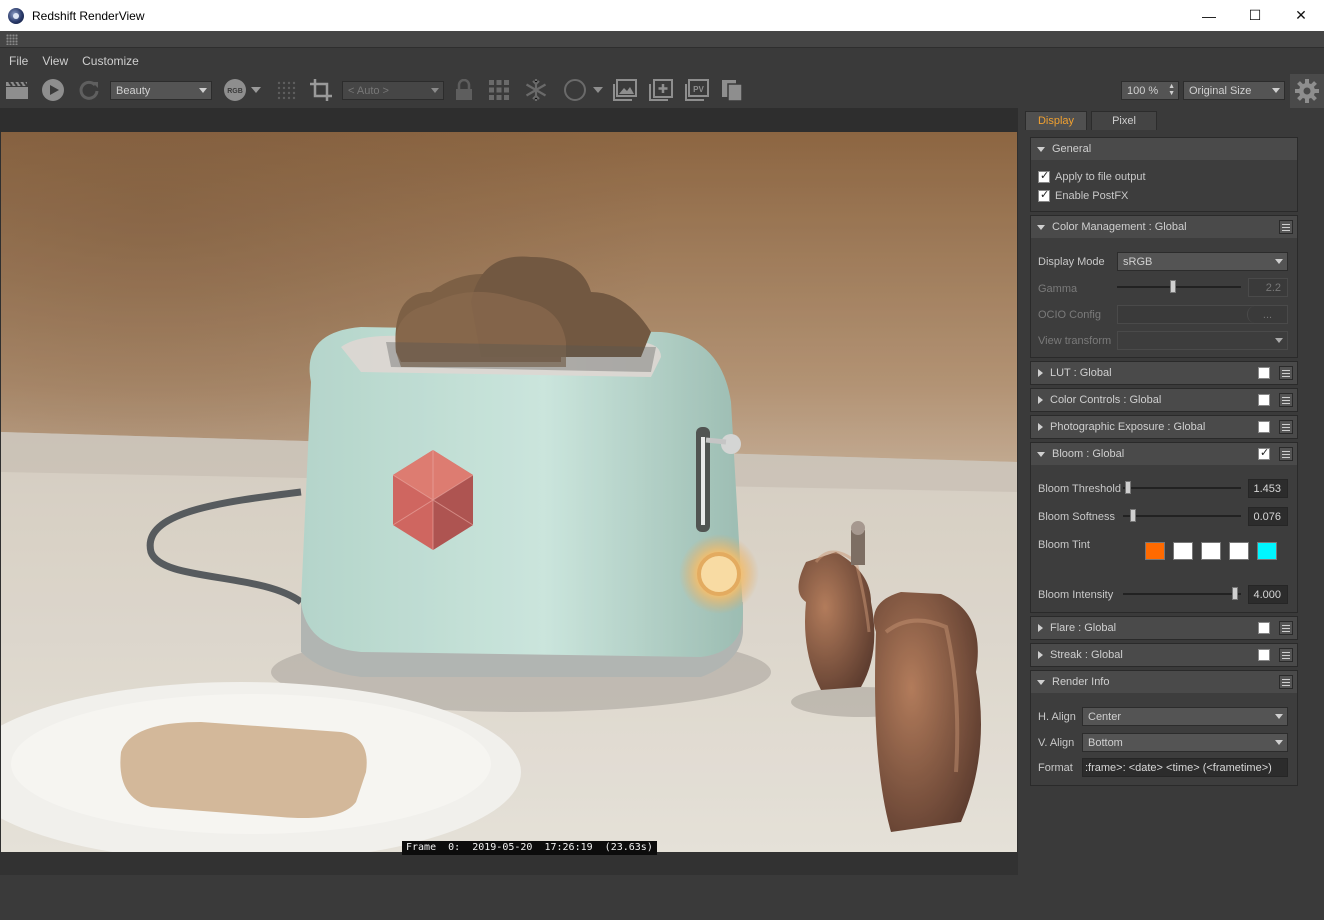 The width and height of the screenshot is (1324, 920). Describe the element at coordinates (1164, 628) in the screenshot. I see `flare-header: Flare : Global` at that location.